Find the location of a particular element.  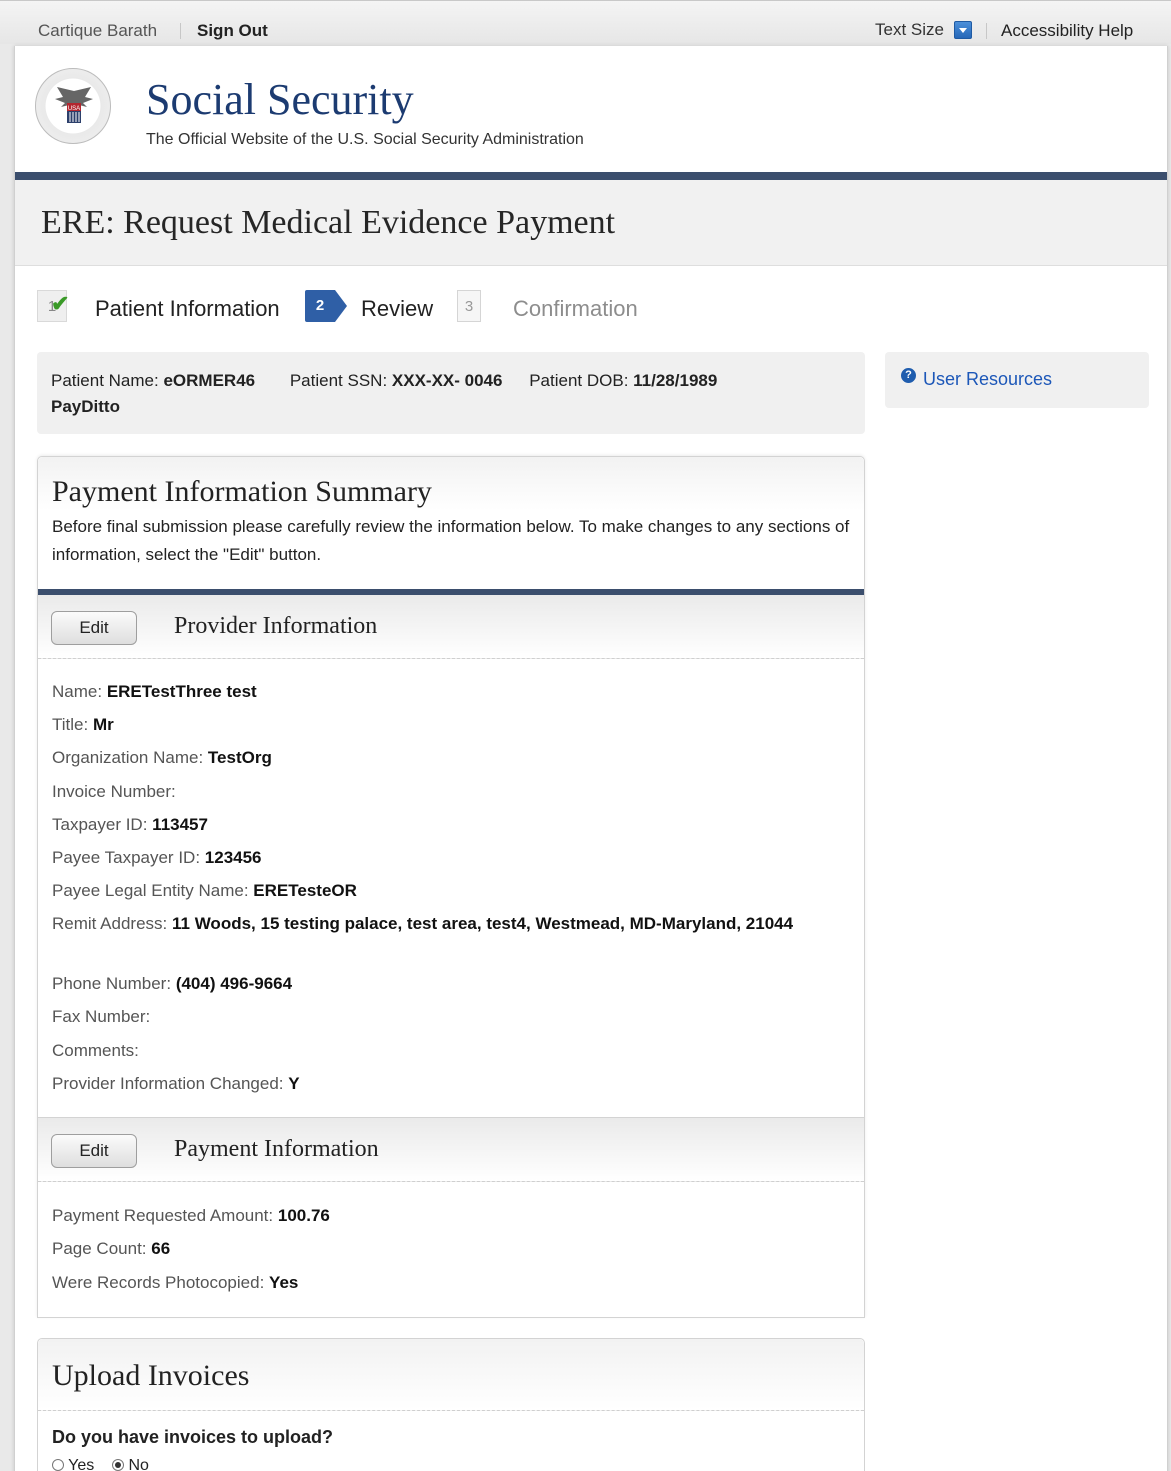

field-value: Yes is located at coordinates (284, 1282).